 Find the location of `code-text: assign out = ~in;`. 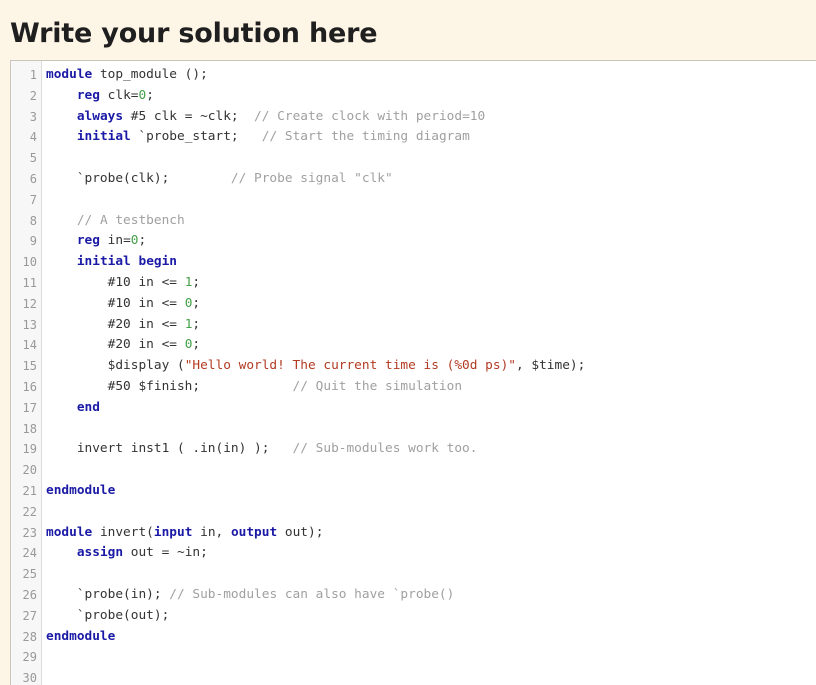

code-text: assign out = ~in; is located at coordinates (127, 553).